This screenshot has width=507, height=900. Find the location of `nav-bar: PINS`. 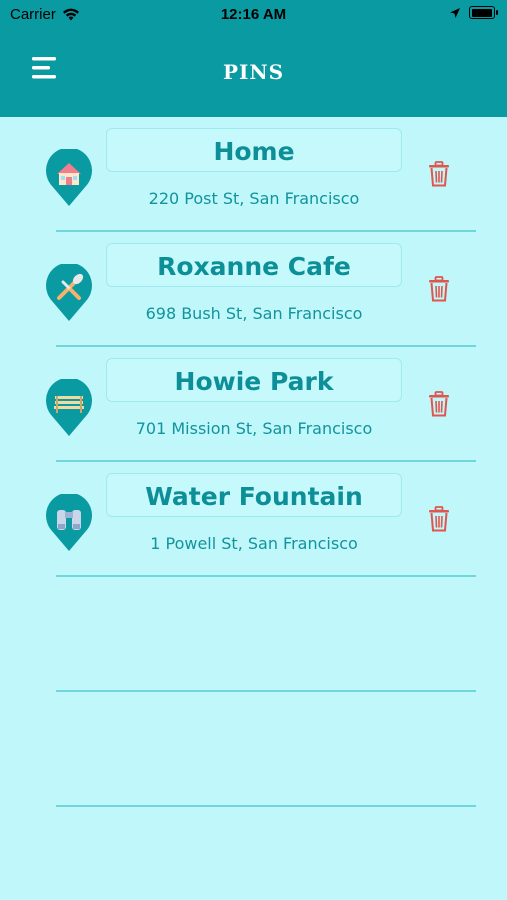

nav-bar: PINS is located at coordinates (253, 72).